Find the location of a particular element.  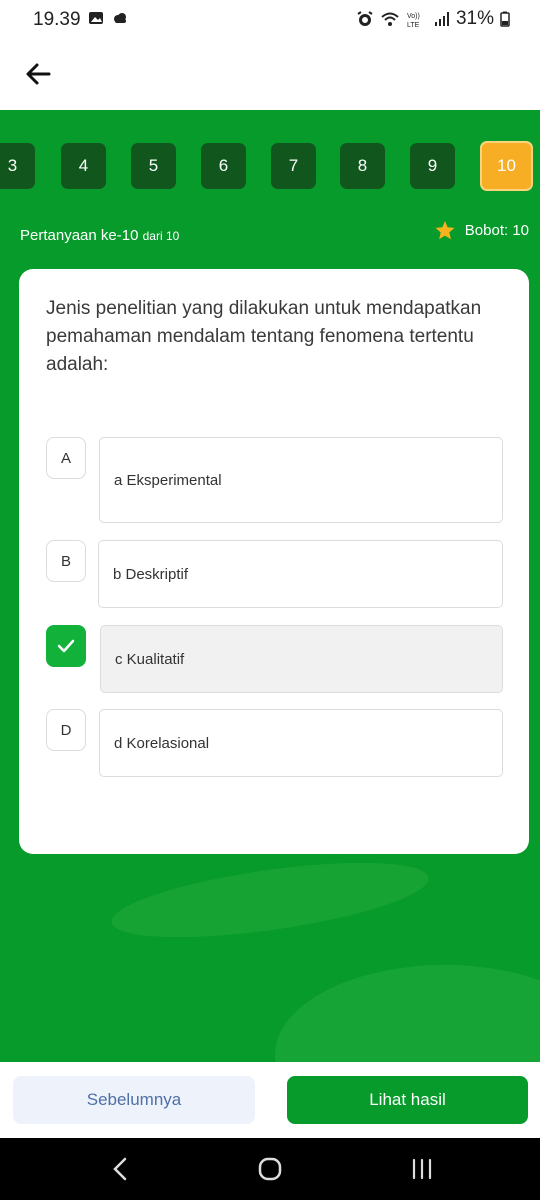

status-bar: 19.39 Vo)) LTE 31% is located at coordinates (270, 20).